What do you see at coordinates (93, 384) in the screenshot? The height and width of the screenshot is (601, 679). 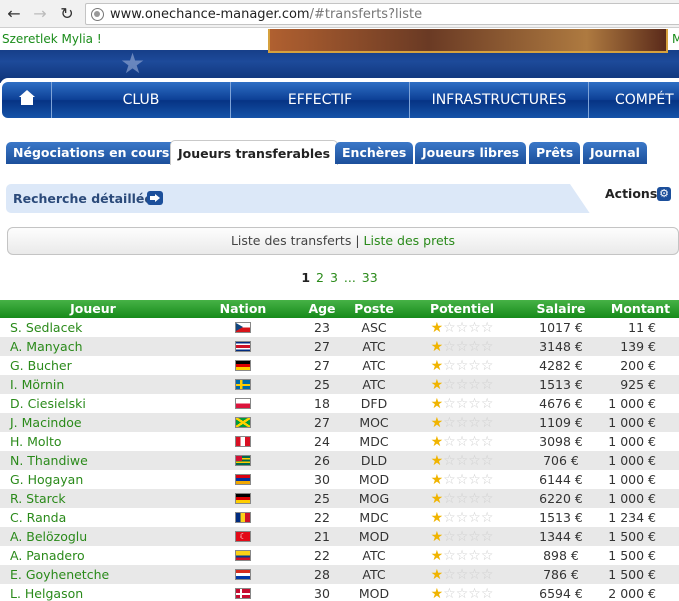 I see `player-name-link: I. Mörnin` at bounding box center [93, 384].